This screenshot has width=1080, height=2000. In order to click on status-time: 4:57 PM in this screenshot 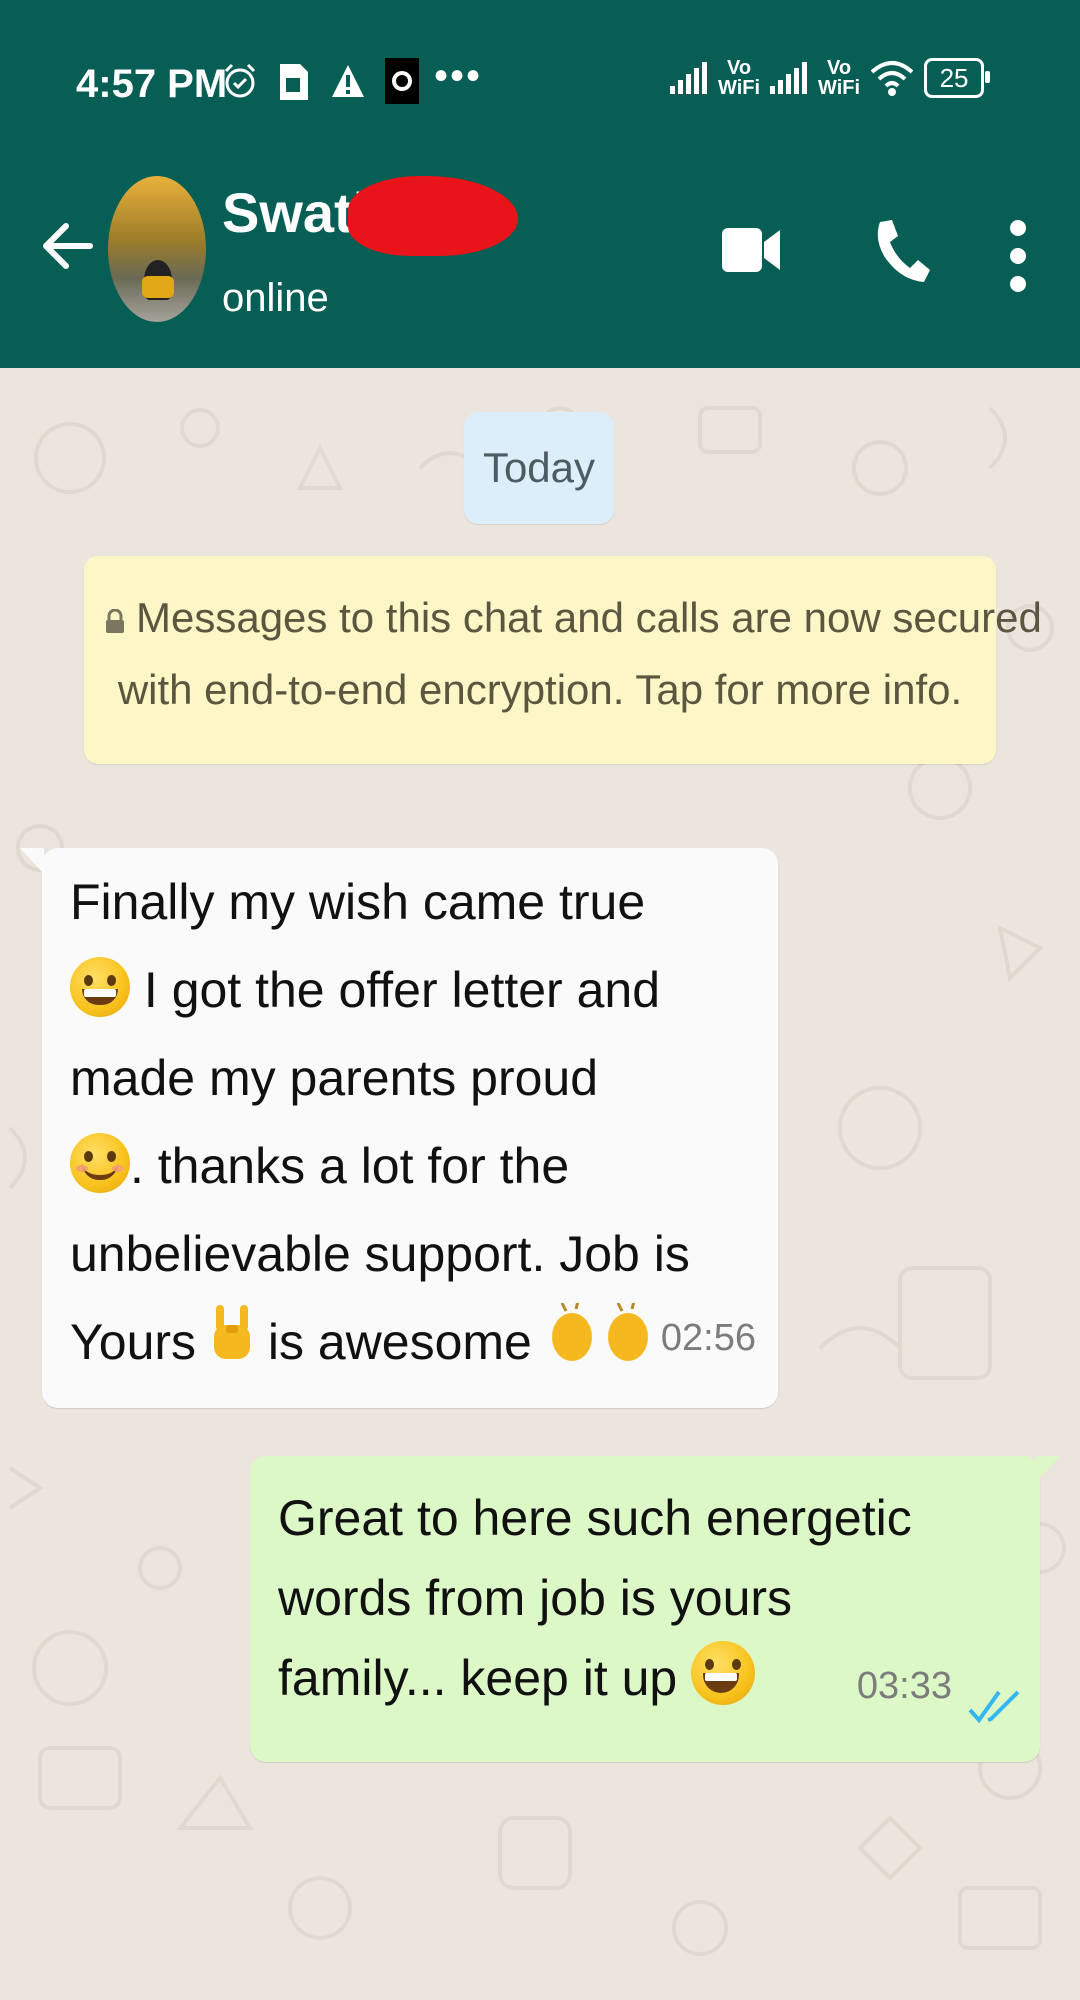, I will do `click(152, 84)`.